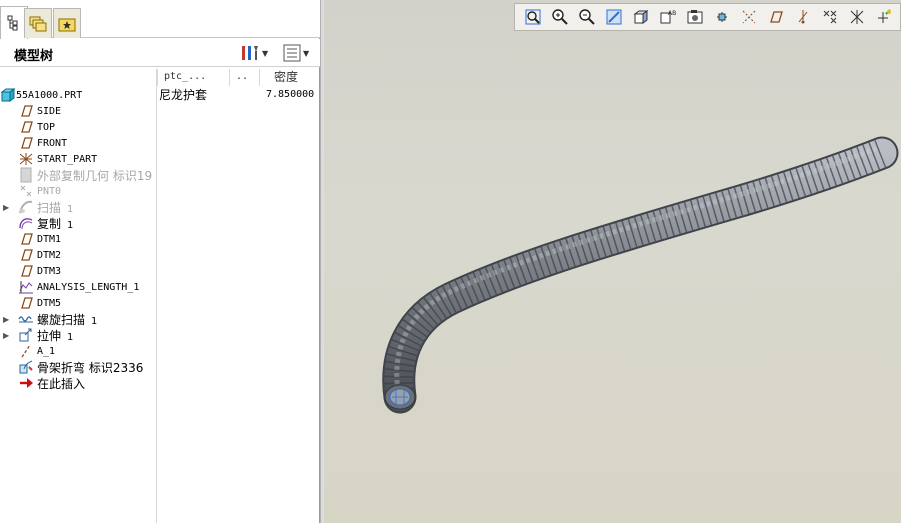 The width and height of the screenshot is (901, 523). What do you see at coordinates (78, 111) in the screenshot?
I see `tree-item: SIDE` at bounding box center [78, 111].